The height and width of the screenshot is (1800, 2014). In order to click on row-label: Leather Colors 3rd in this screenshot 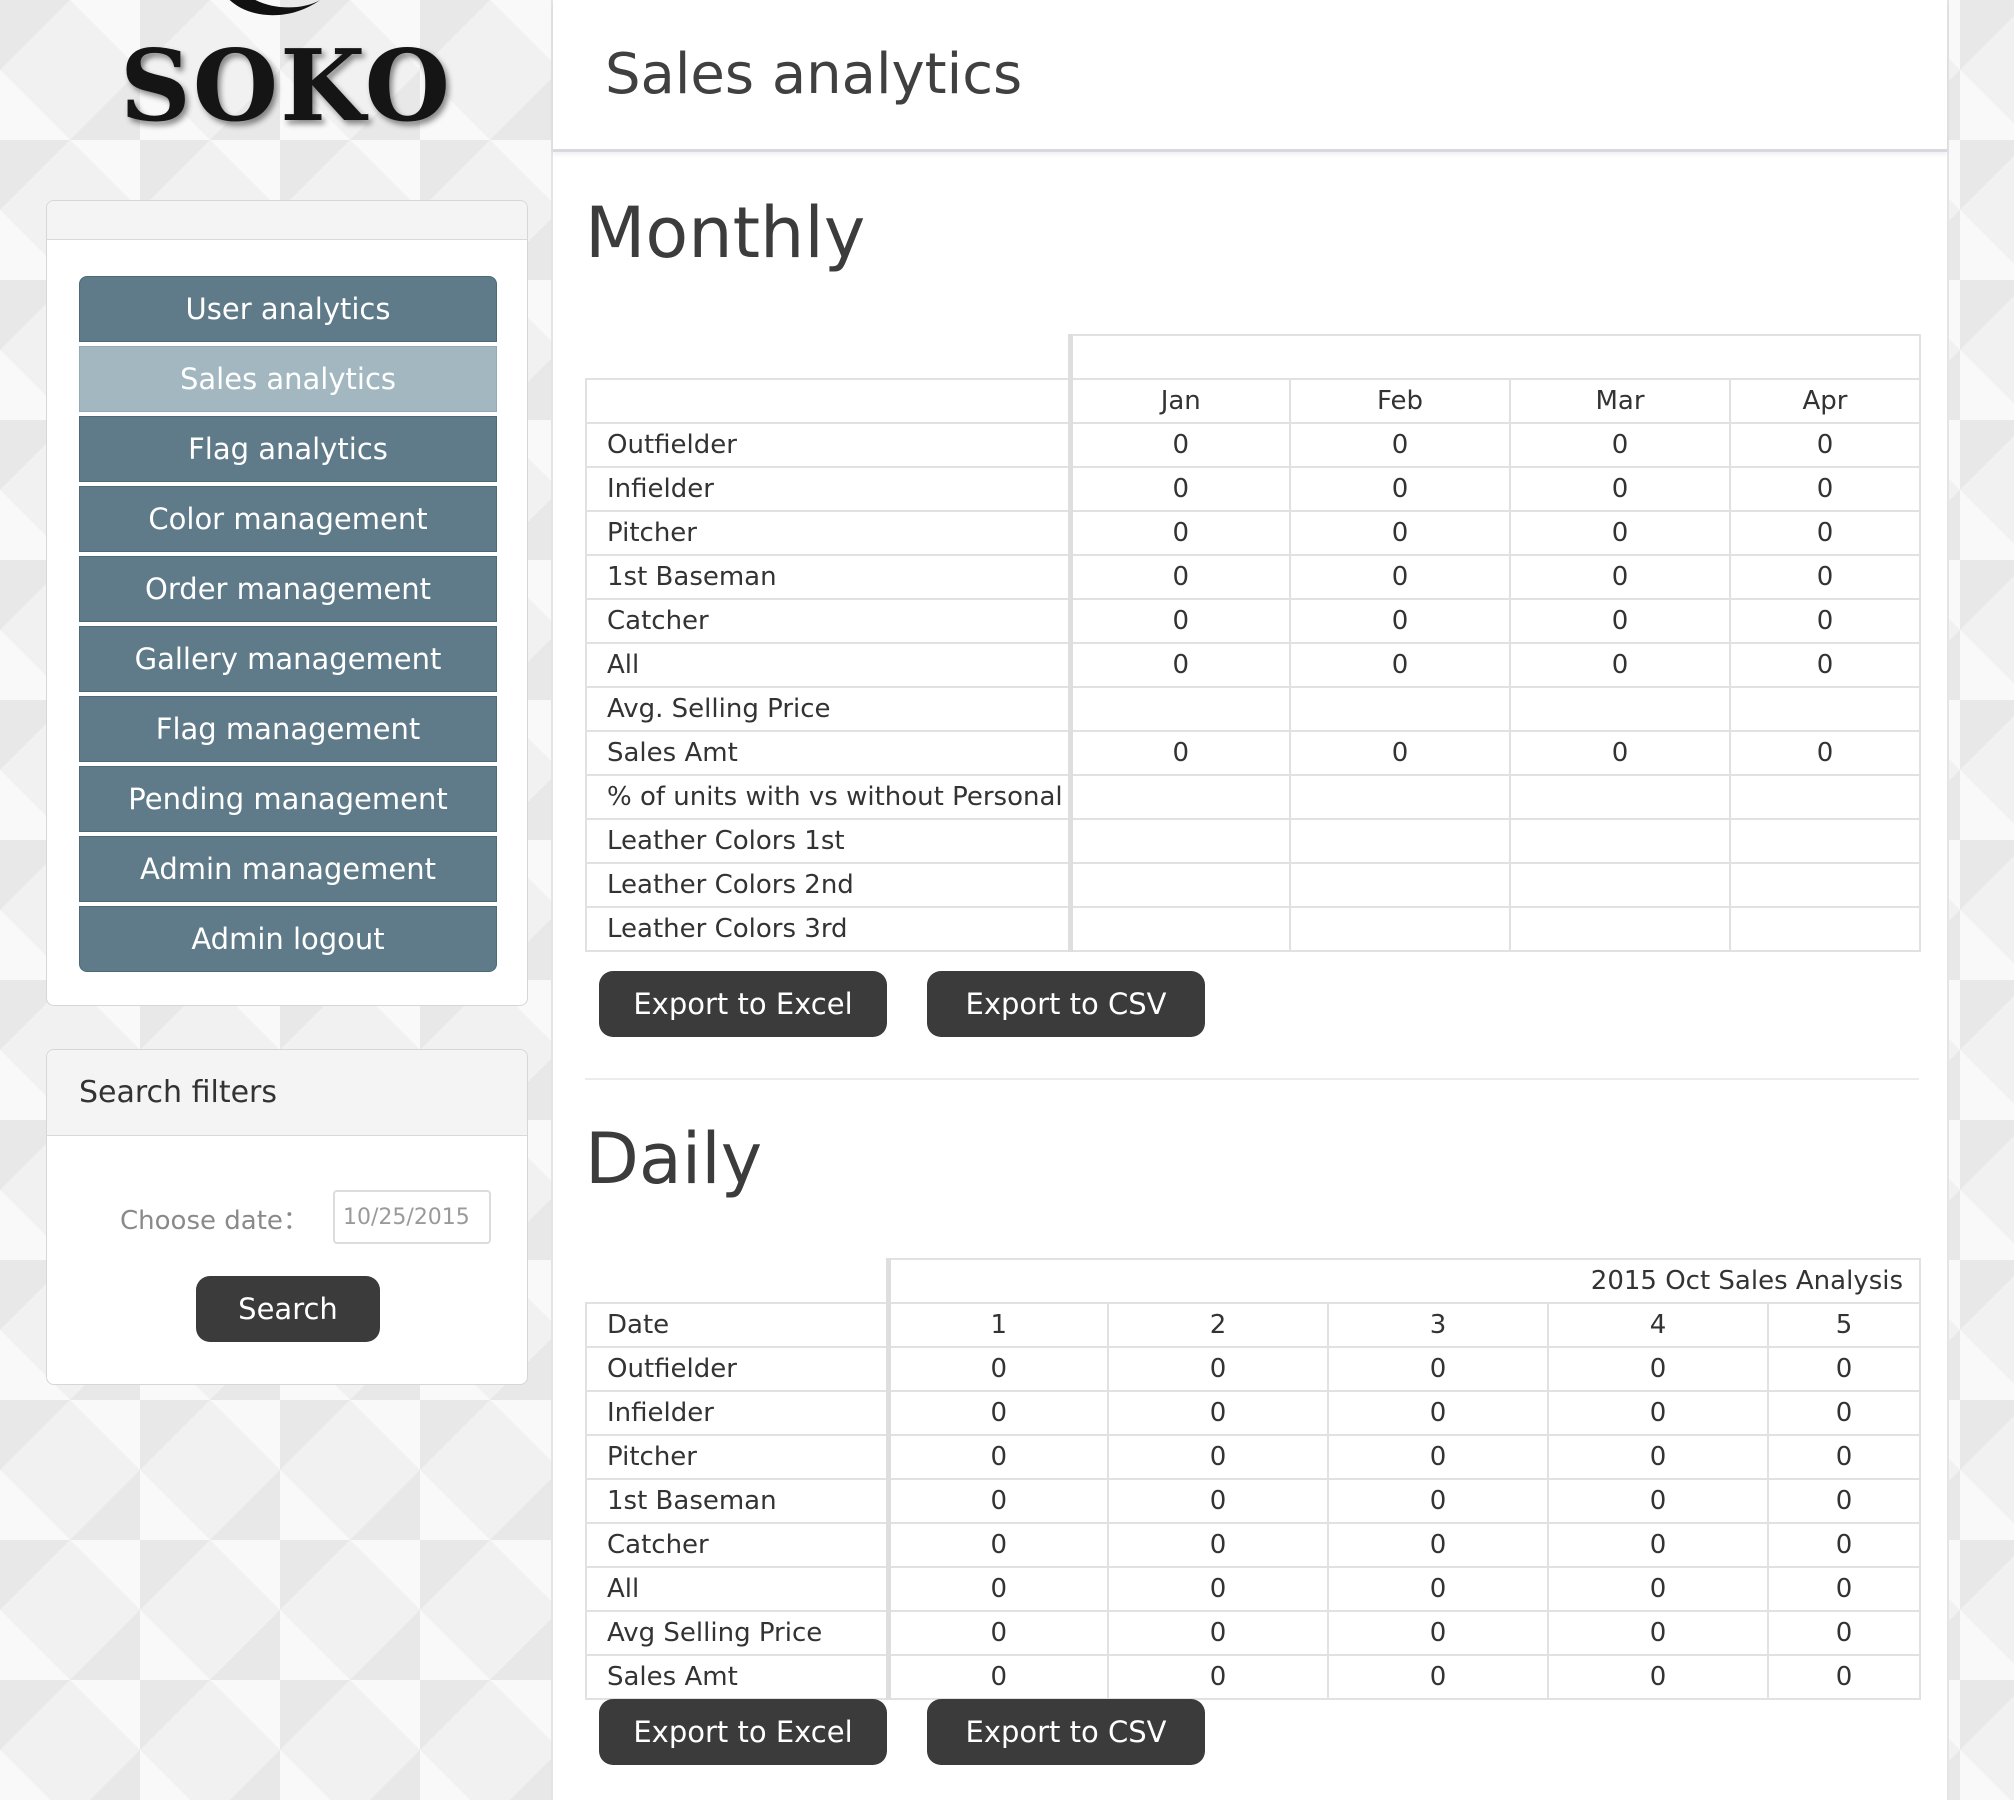, I will do `click(829, 929)`.